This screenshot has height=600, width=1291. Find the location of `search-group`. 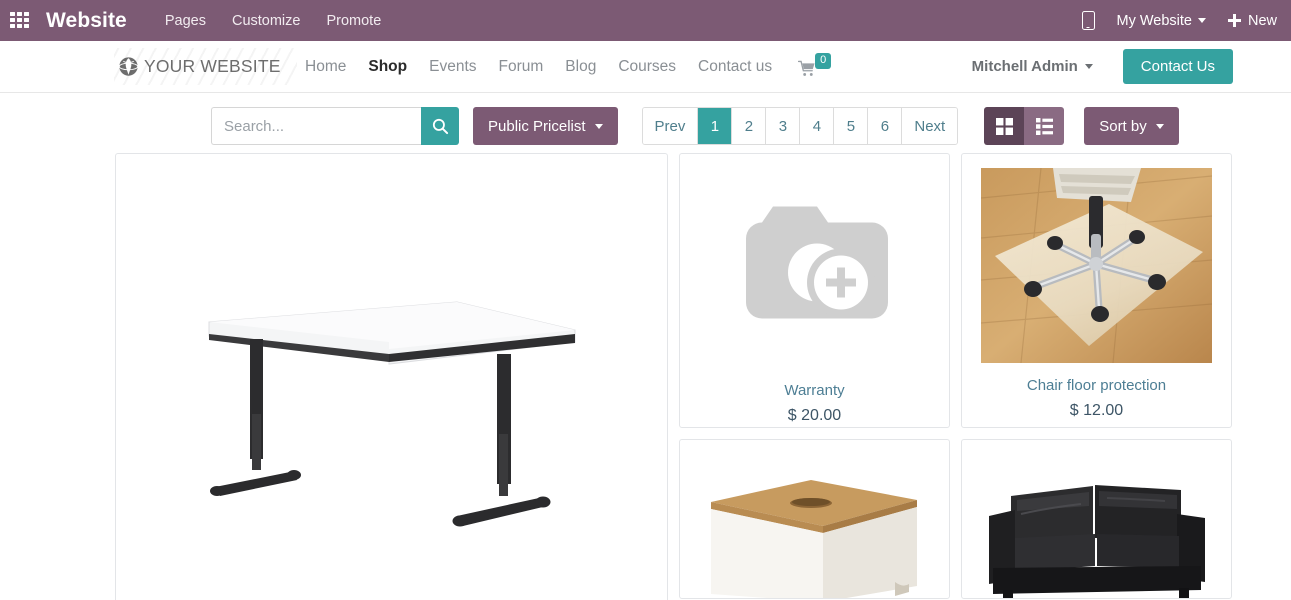

search-group is located at coordinates (335, 126).